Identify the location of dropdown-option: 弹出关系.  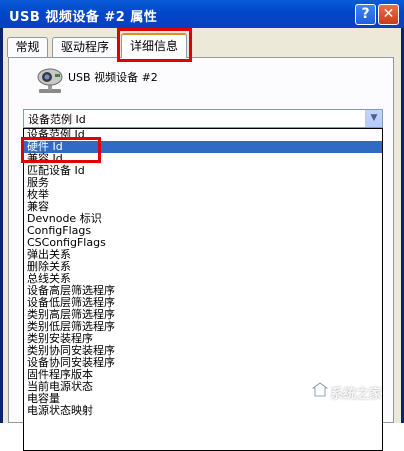
(203, 255).